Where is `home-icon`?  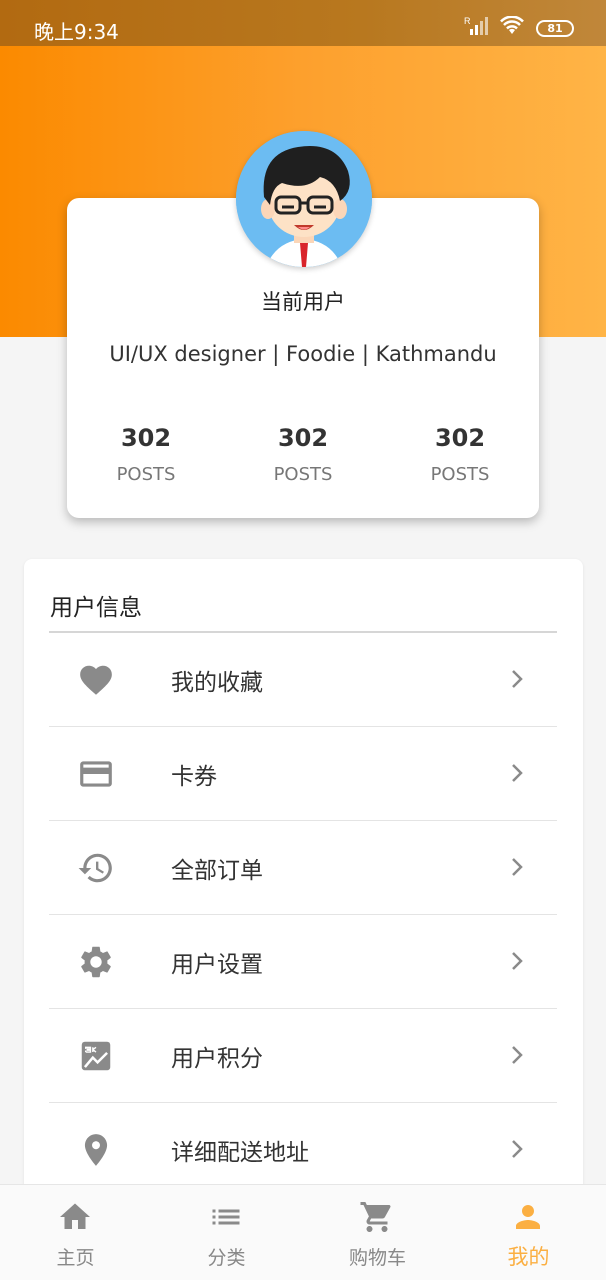 home-icon is located at coordinates (75, 1217).